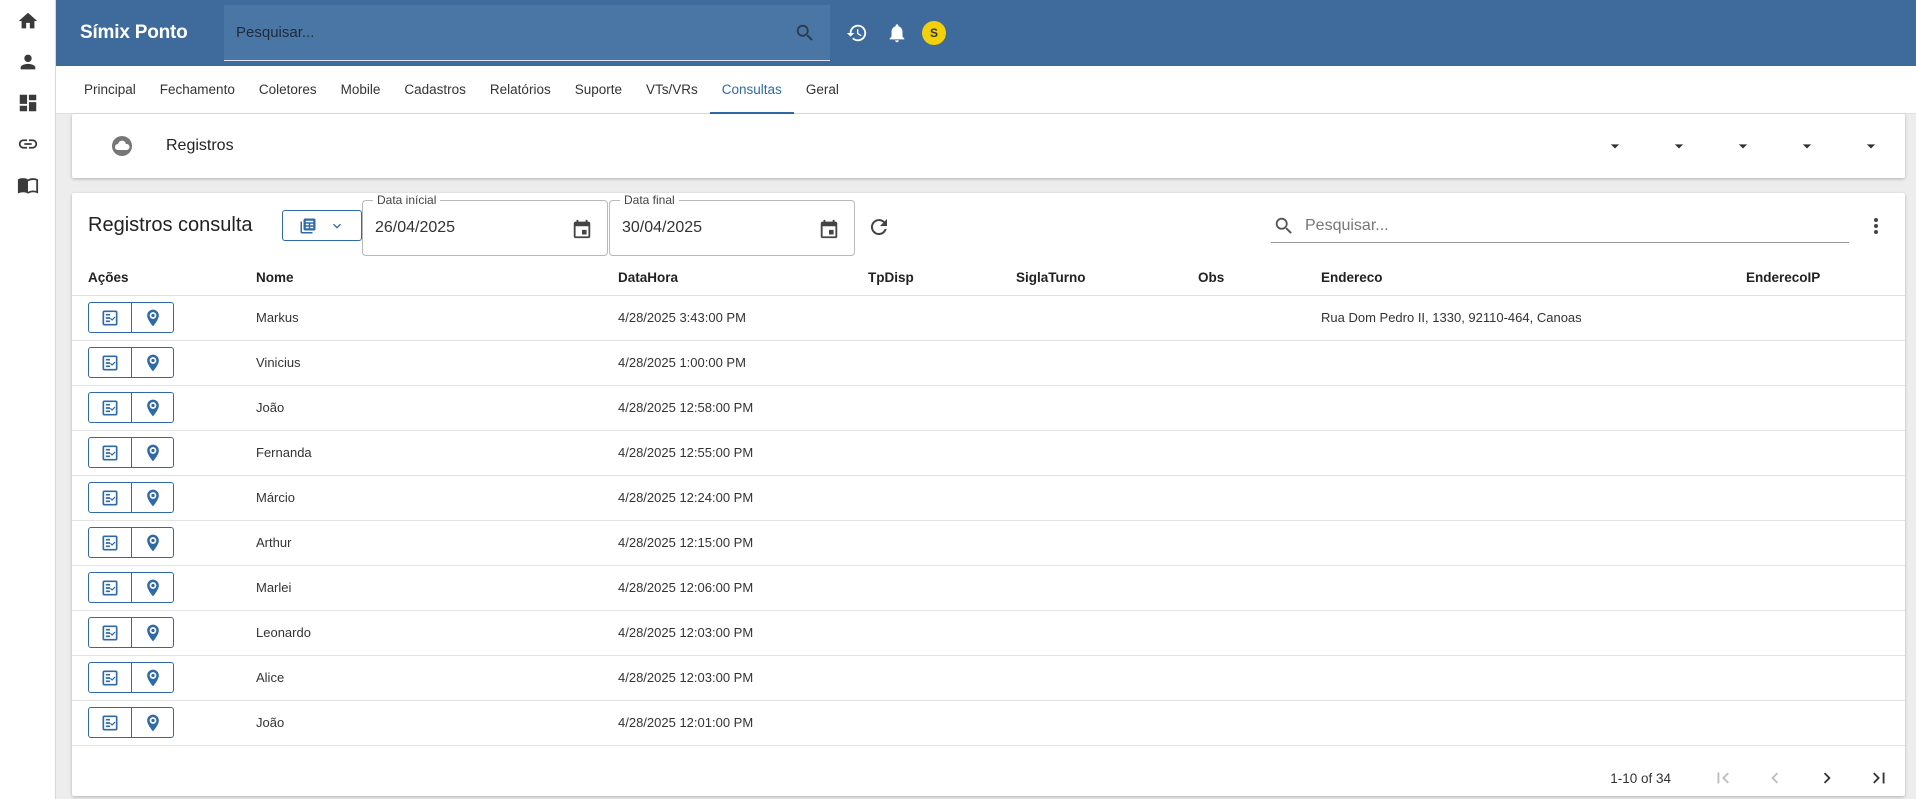 The width and height of the screenshot is (1916, 799). I want to click on tab-mobile: Mobile, so click(361, 89).